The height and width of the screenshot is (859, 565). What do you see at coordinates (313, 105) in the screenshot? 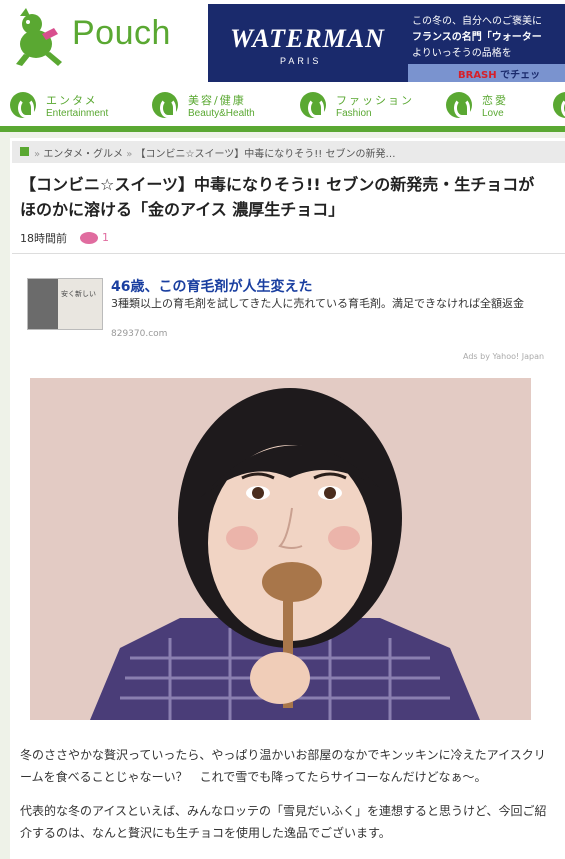
I see `shirt-icon` at bounding box center [313, 105].